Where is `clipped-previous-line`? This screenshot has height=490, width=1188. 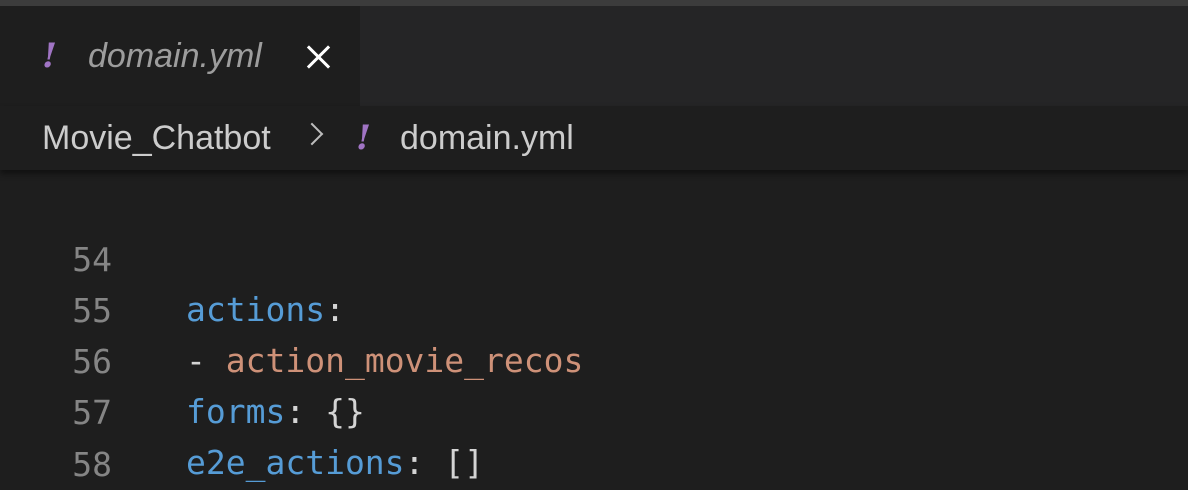
clipped-previous-line is located at coordinates (686, 174).